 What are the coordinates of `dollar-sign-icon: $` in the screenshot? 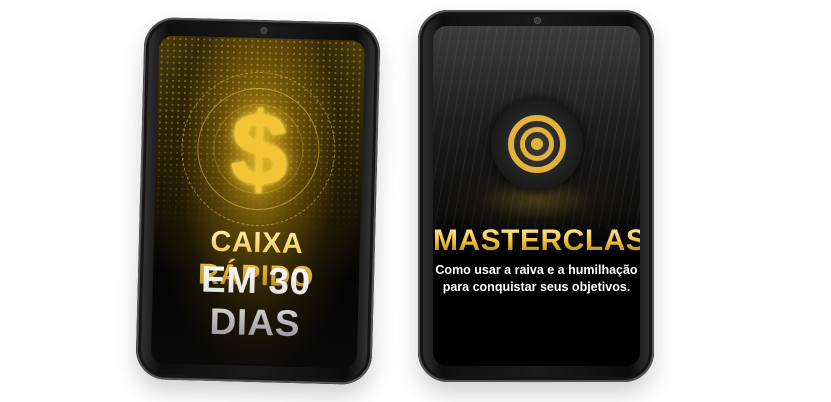 It's located at (258, 149).